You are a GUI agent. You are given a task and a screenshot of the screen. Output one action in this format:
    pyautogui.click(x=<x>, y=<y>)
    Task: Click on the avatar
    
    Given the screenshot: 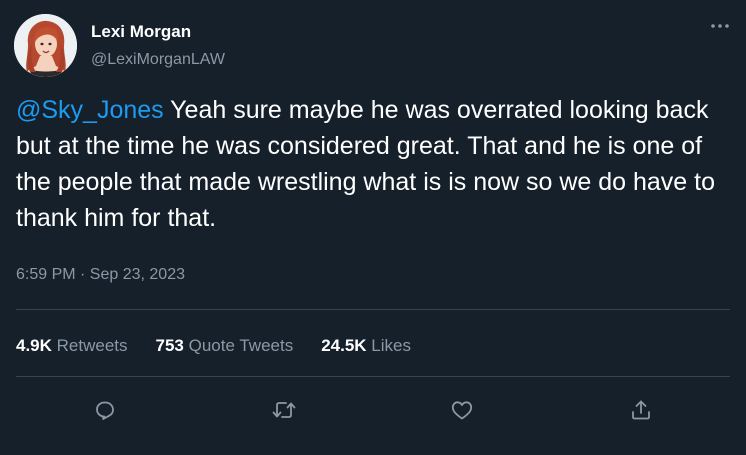 What is the action you would take?
    pyautogui.click(x=45, y=45)
    